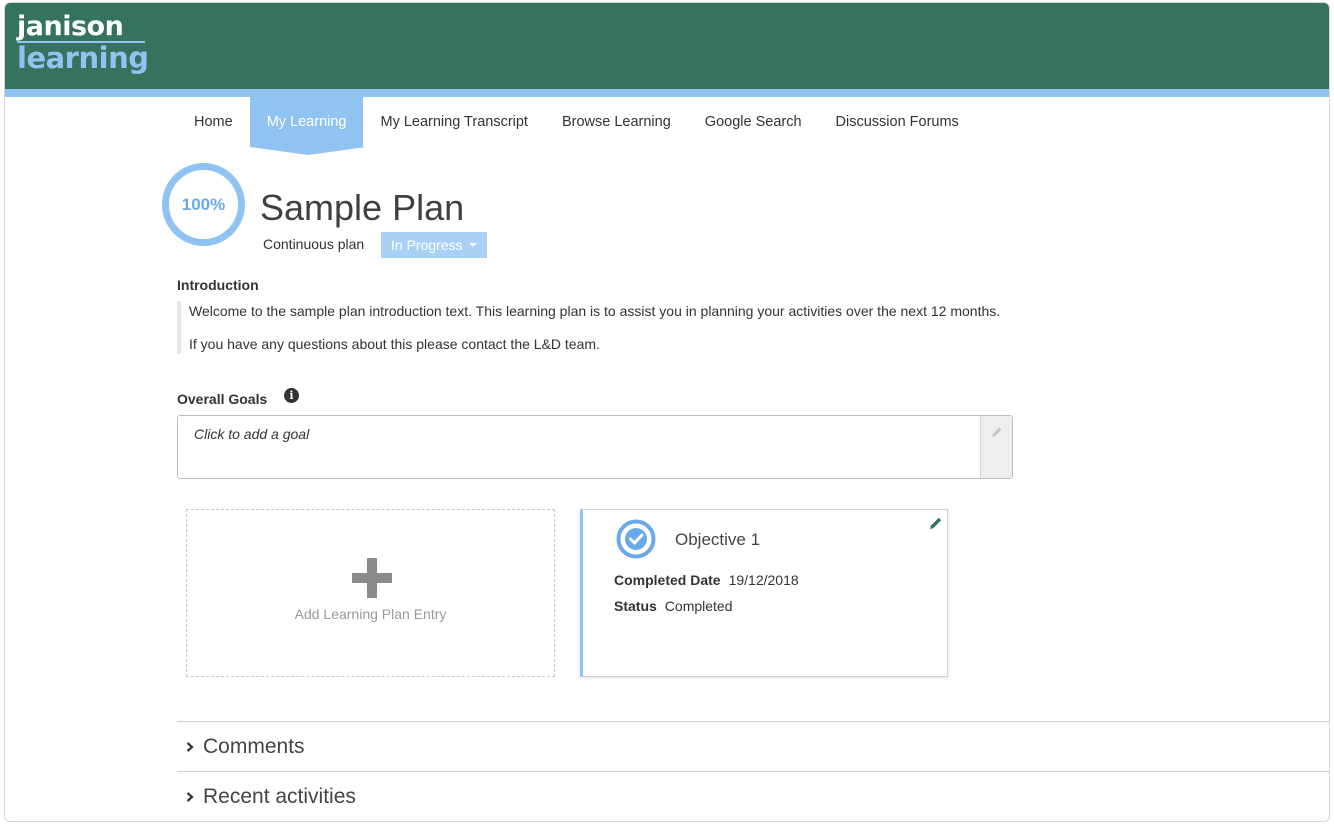  Describe the element at coordinates (718, 539) in the screenshot. I see `objective-title: Objective 1` at that location.